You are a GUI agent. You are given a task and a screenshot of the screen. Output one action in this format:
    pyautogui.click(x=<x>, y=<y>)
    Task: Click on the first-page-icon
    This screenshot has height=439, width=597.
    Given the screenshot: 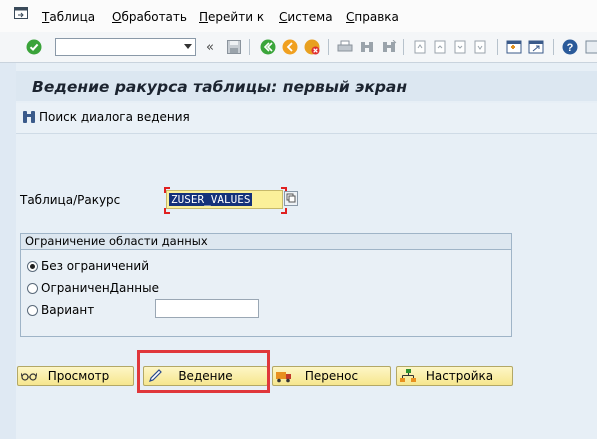 What is the action you would take?
    pyautogui.click(x=420, y=47)
    